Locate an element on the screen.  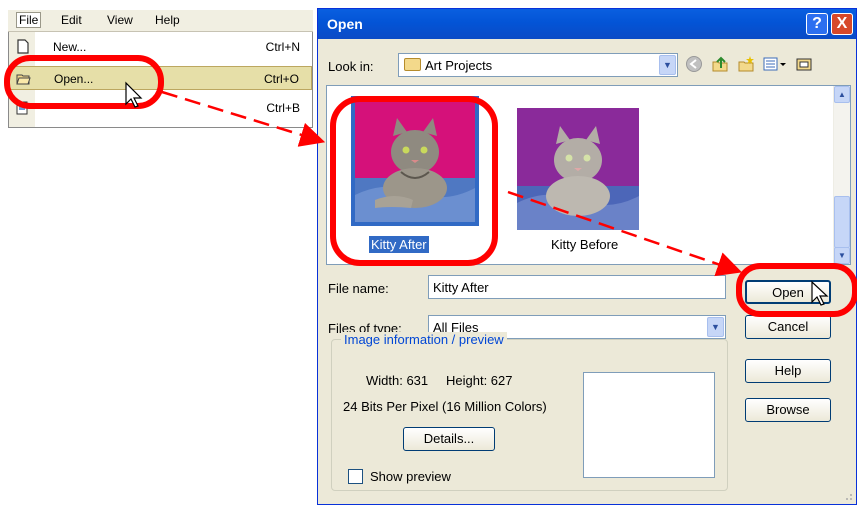
arrow-menu-to-file is located at coordinates (243, 118).